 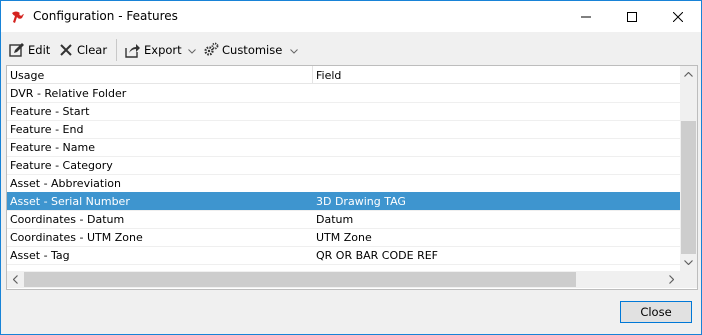 What do you see at coordinates (300, 279) in the screenshot?
I see `horizontal-scroll-thumb` at bounding box center [300, 279].